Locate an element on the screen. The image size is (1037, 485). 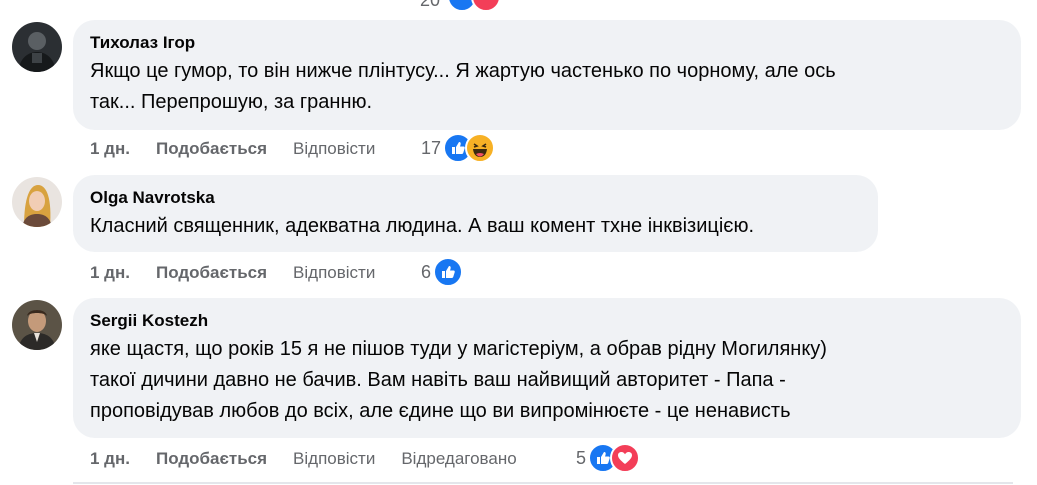
comment-author: Olga Navrotska is located at coordinates (475, 198).